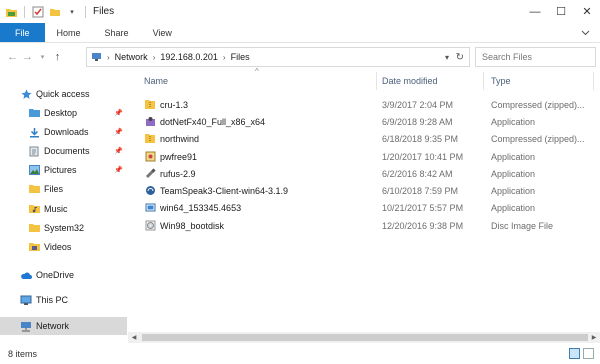  What do you see at coordinates (594, 337) in the screenshot?
I see `scroll-right-icon: ▶` at bounding box center [594, 337].